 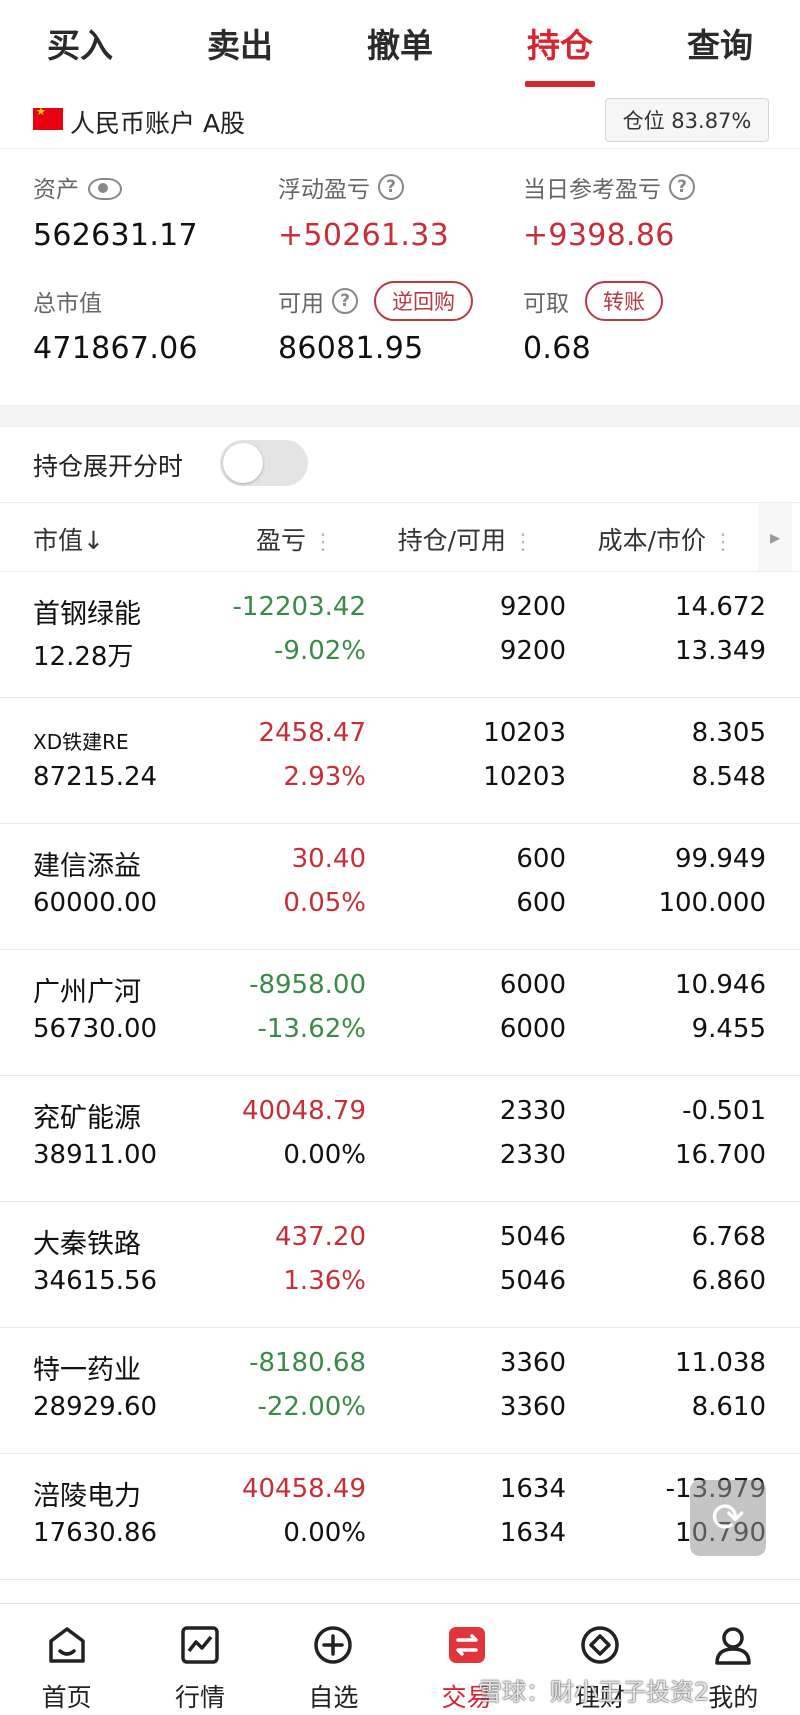 What do you see at coordinates (724, 1111) in the screenshot?
I see `cost-price: -0.501` at bounding box center [724, 1111].